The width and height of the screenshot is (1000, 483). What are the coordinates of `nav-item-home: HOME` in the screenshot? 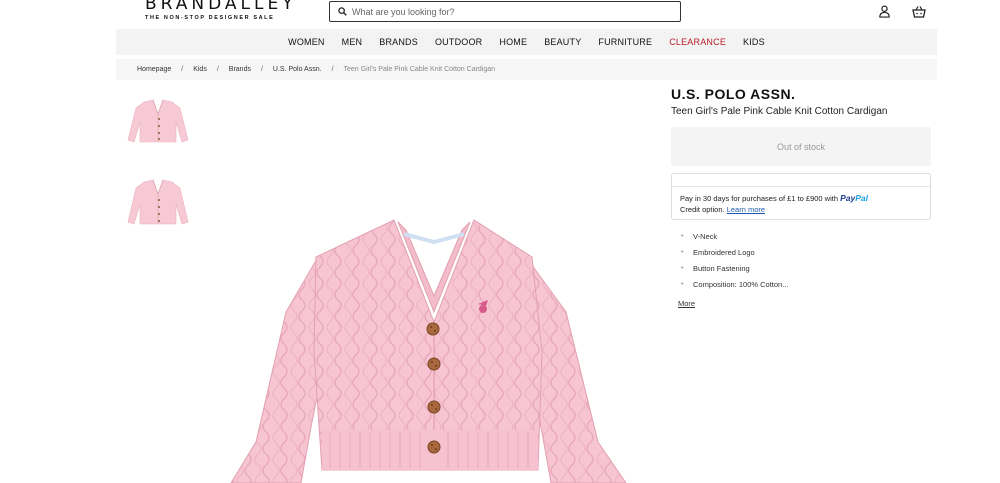 It's located at (513, 42).